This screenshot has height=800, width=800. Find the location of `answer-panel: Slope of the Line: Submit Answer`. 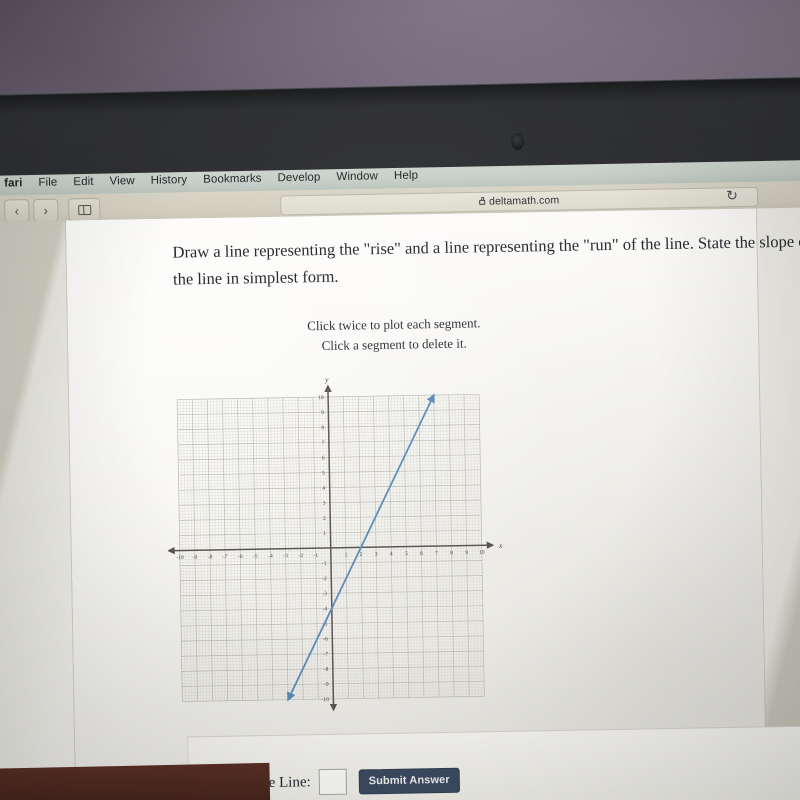

answer-panel: Slope of the Line: Submit Answer is located at coordinates (493, 762).